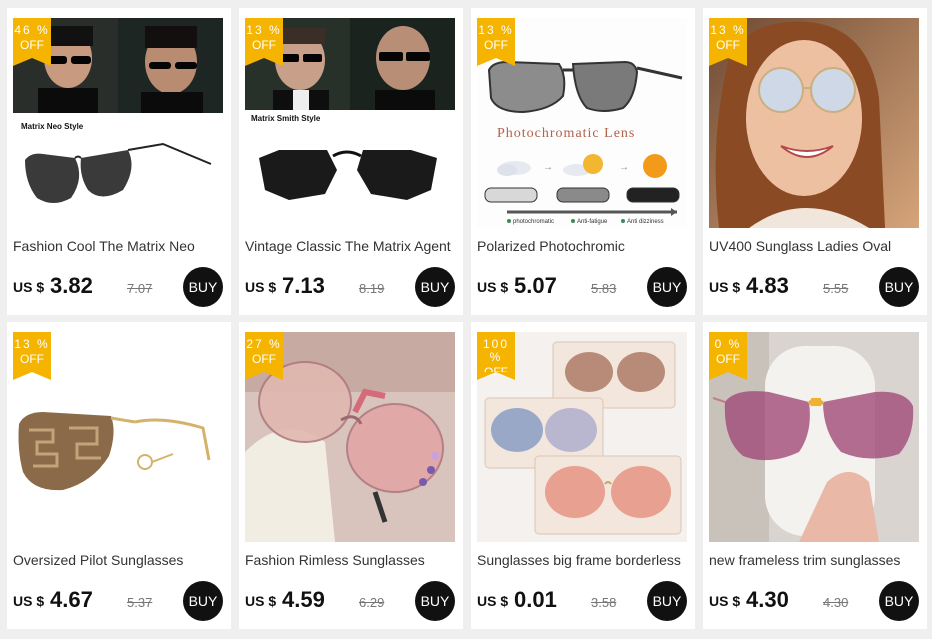  I want to click on lens-caption: Photochromatic Lens, so click(566, 133).